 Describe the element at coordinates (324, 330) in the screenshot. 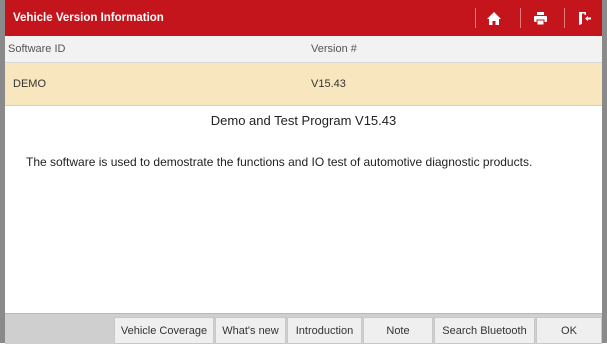

I see `introduction-button: Introduction` at that location.